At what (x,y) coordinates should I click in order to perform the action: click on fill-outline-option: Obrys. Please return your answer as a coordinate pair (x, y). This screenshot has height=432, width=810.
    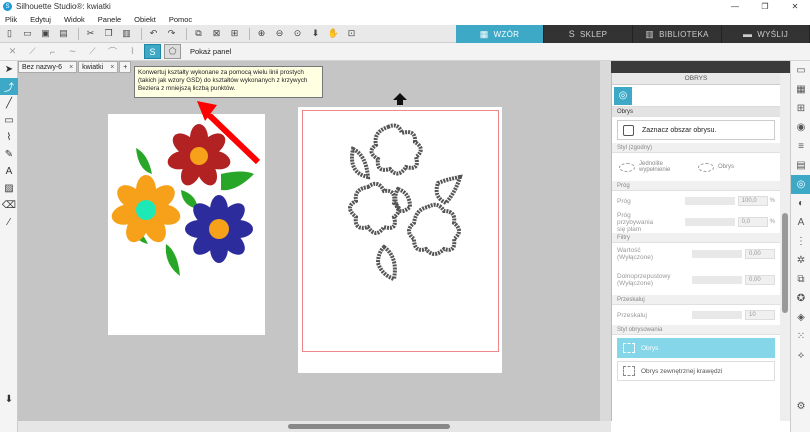
    Looking at the image, I should click on (735, 167).